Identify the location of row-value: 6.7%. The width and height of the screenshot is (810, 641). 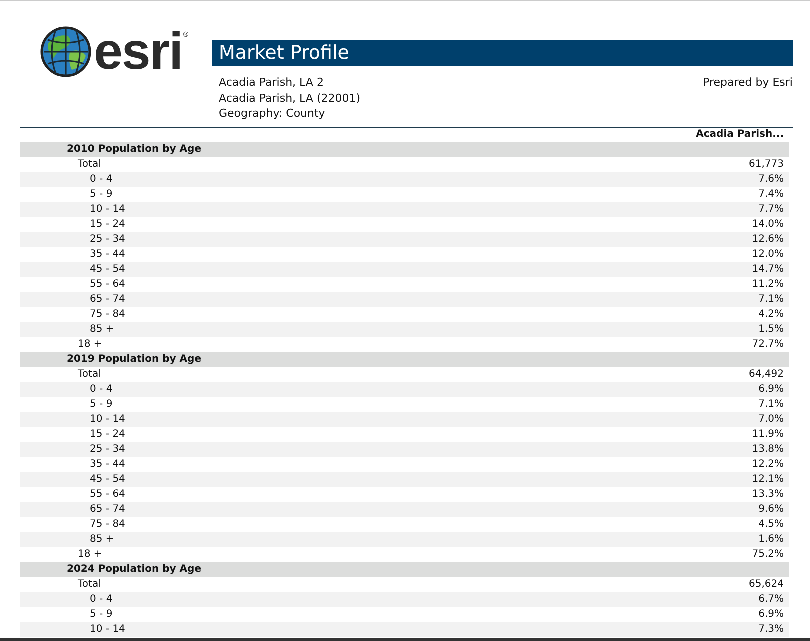
(771, 599).